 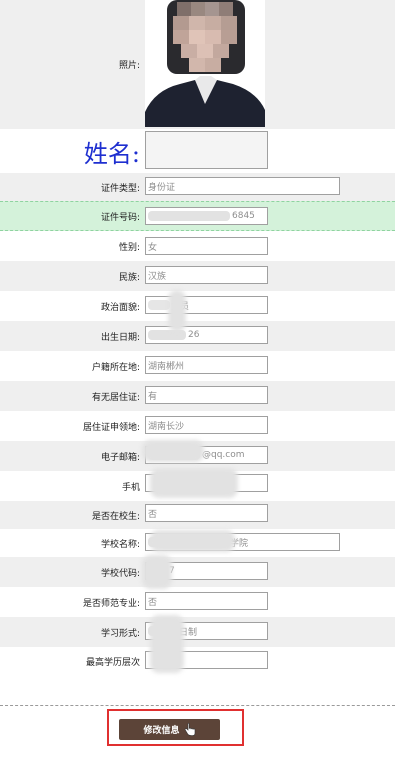 I want to click on form-row: 有无居住证: 有, so click(x=197, y=396).